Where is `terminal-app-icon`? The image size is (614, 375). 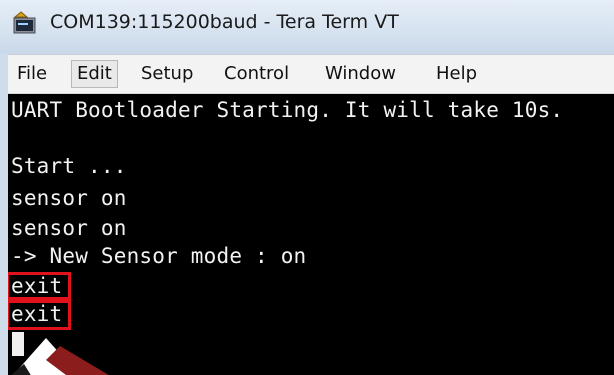
terminal-app-icon is located at coordinates (24, 22).